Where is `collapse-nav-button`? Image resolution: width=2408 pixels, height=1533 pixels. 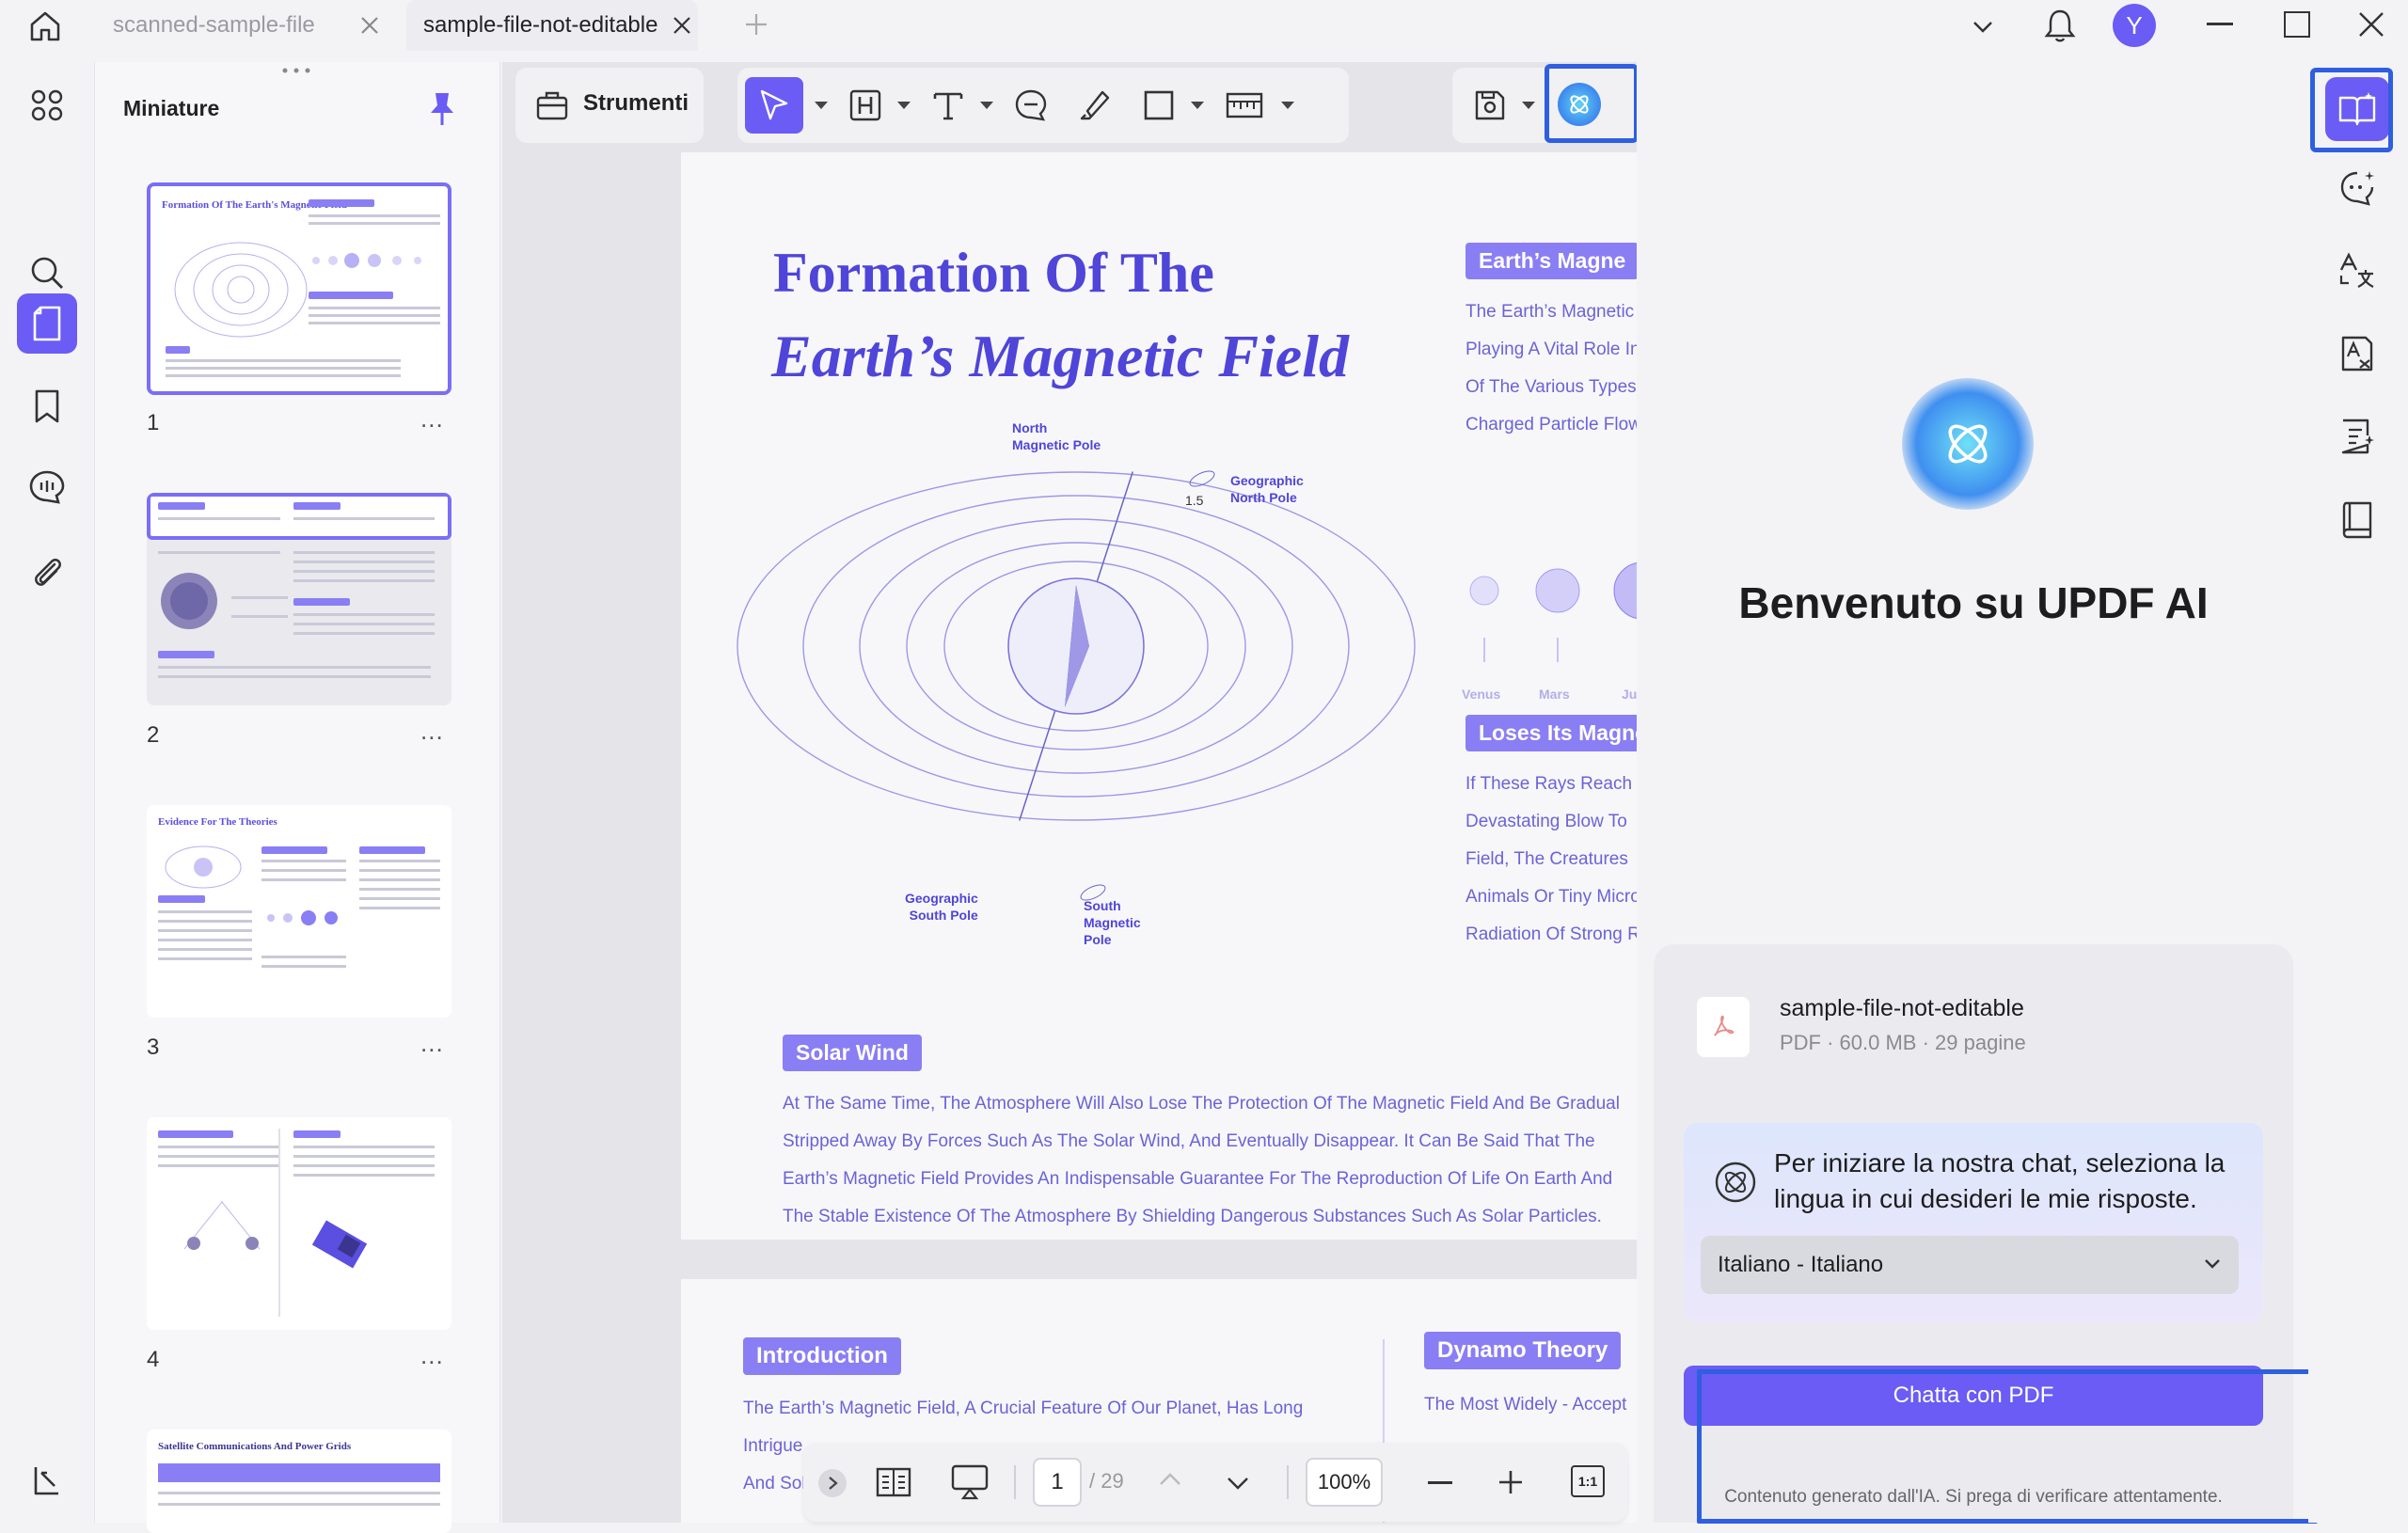 collapse-nav-button is located at coordinates (833, 1483).